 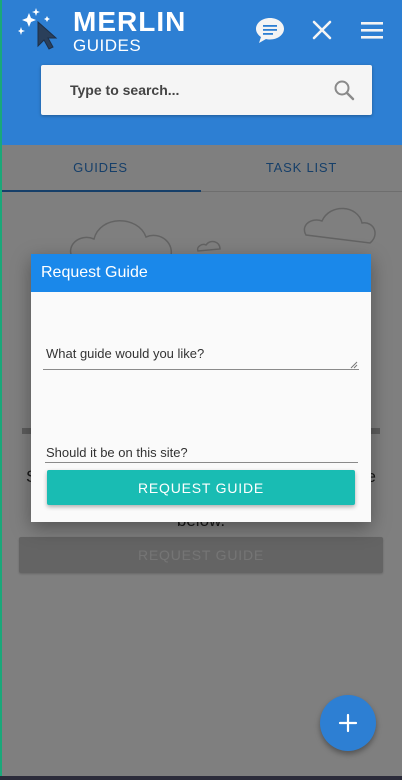 What do you see at coordinates (322, 30) in the screenshot?
I see `close-icon` at bounding box center [322, 30].